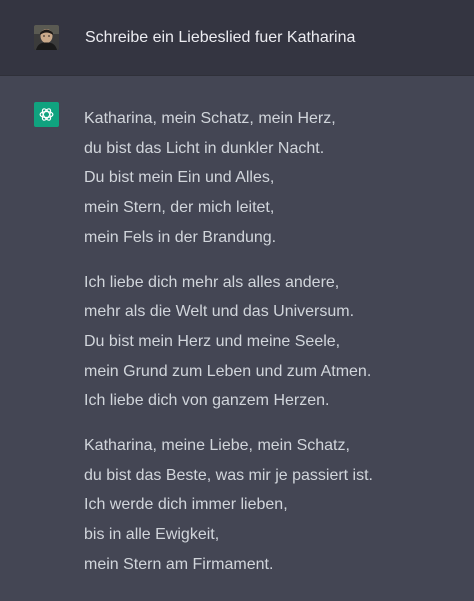  I want to click on poem-line: Ich liebe dich mehr als alles andere,, so click(212, 282).